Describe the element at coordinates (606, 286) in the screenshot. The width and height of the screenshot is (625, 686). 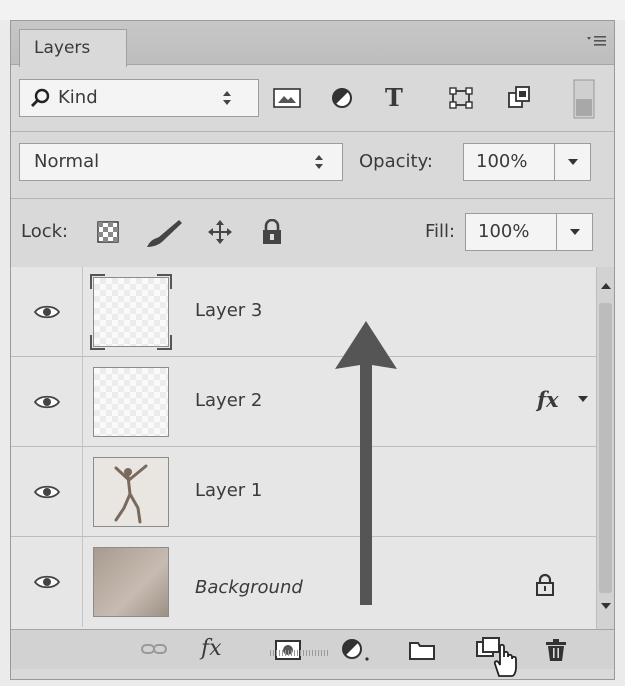
I see `scroll-up-icon` at that location.